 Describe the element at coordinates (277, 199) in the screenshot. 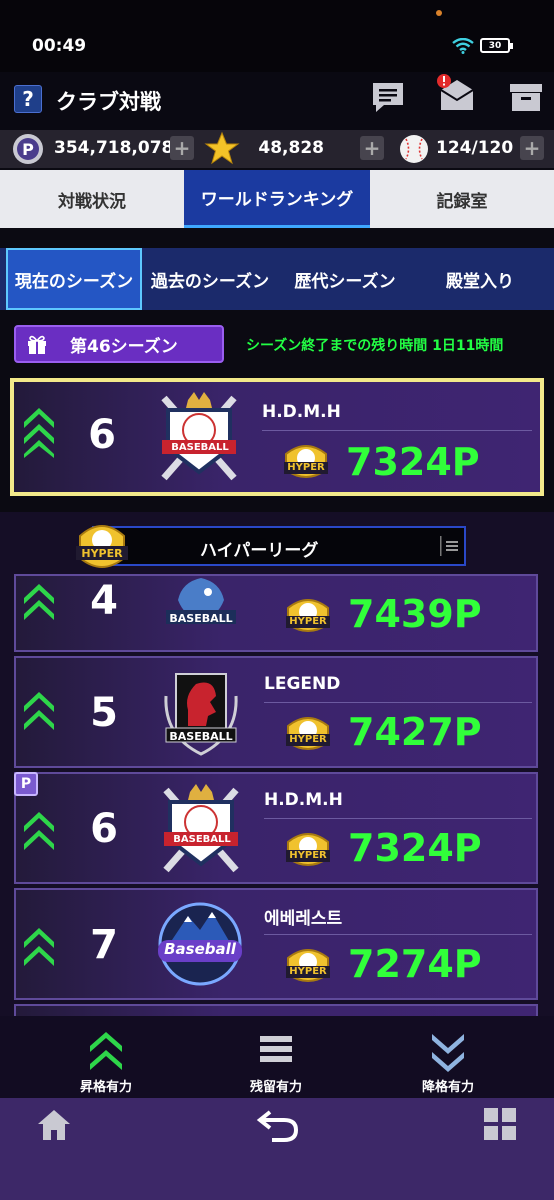

I see `tab-world-ranking: ワールドランキング` at that location.